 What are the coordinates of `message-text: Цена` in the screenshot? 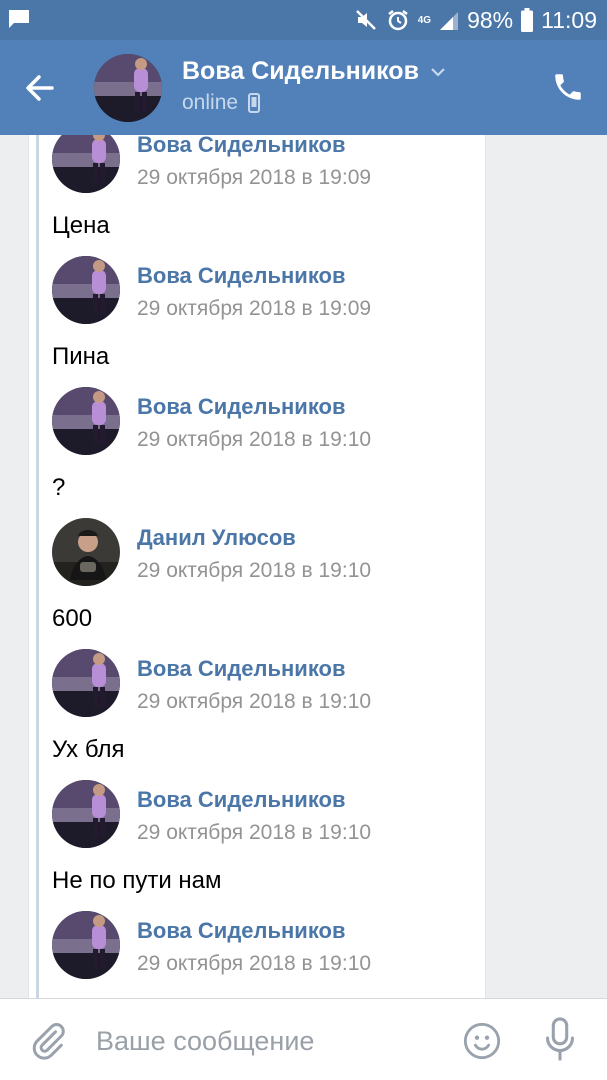 It's located at (81, 225).